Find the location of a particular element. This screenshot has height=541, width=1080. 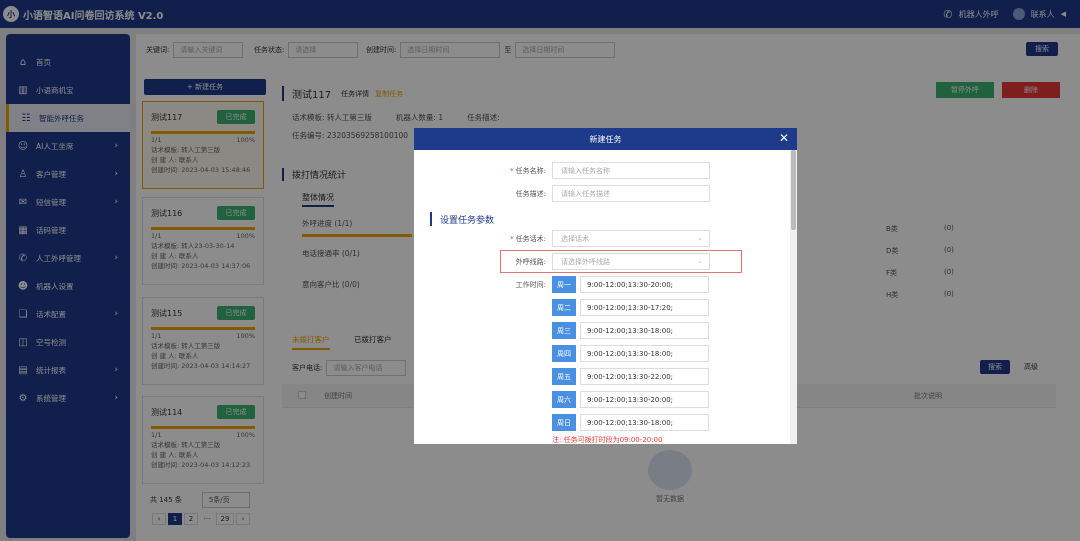

work-time-row: 工作时间: 周一 9:00-12:00;13:30-20:00; is located at coordinates (585, 284).